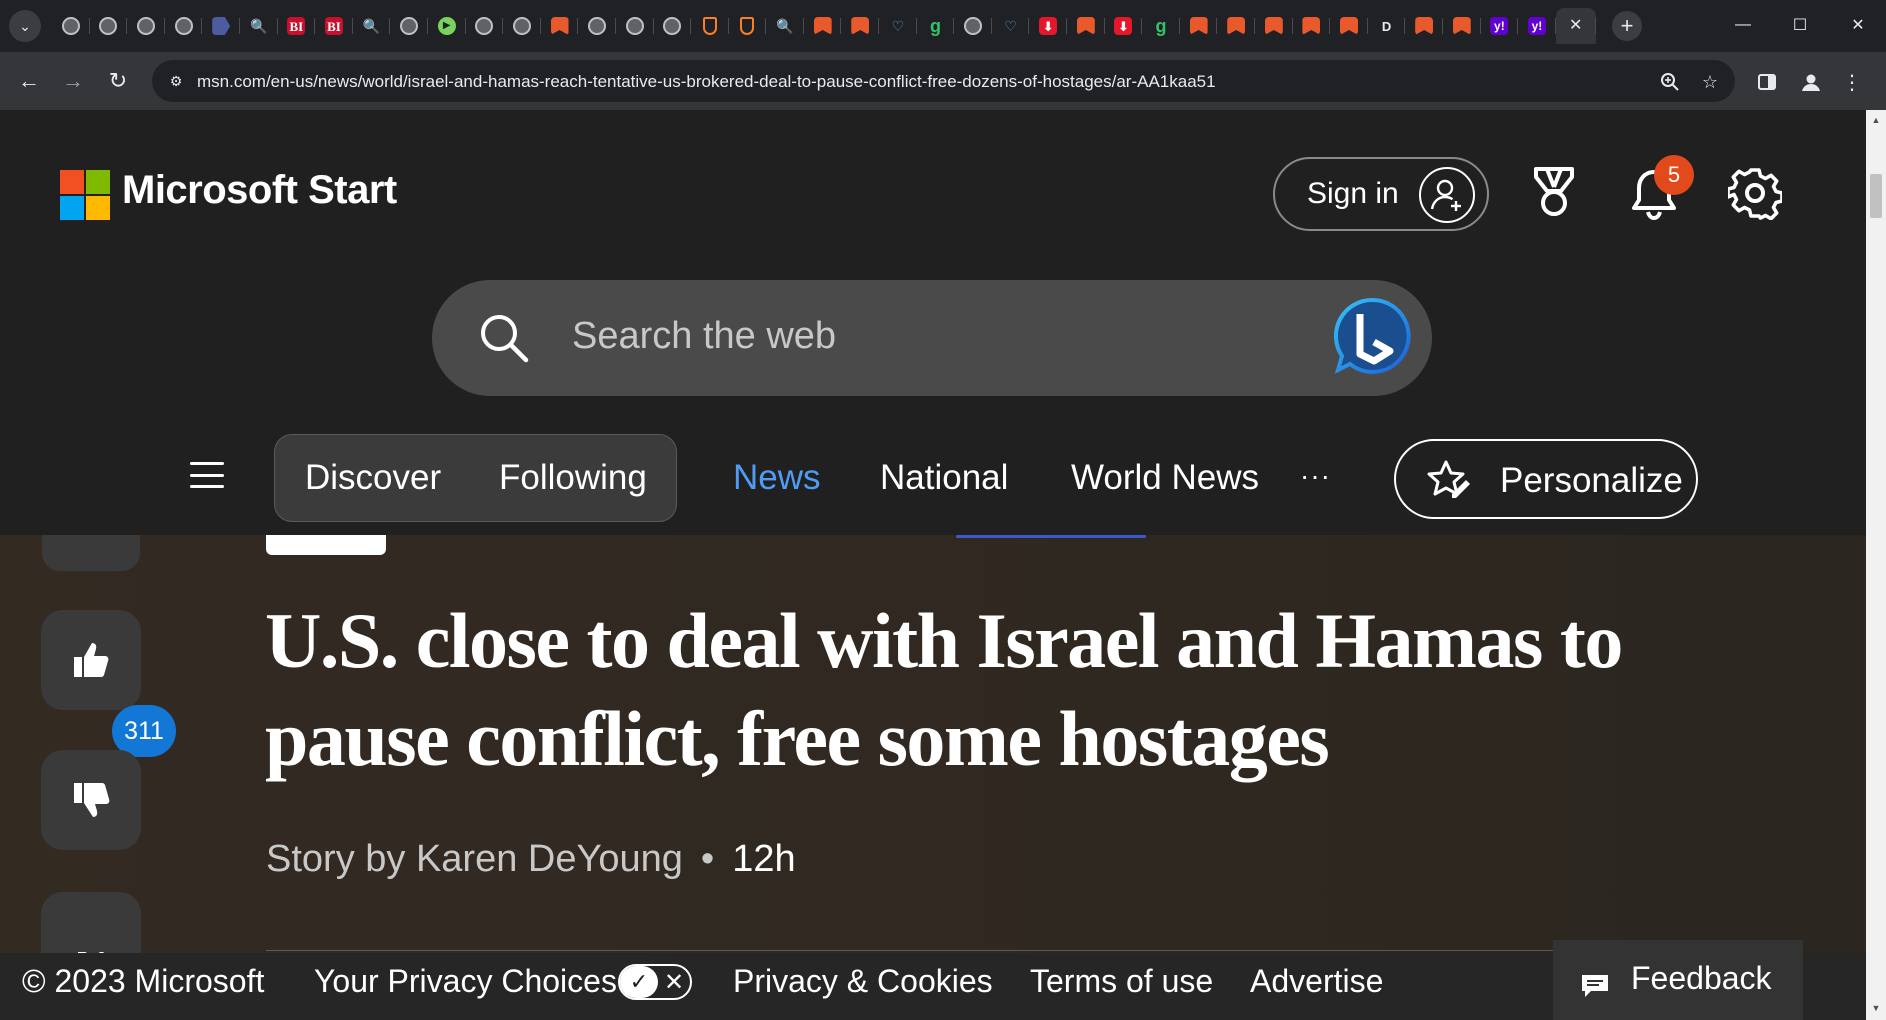  What do you see at coordinates (1755, 193) in the screenshot?
I see `settings-gear-icon` at bounding box center [1755, 193].